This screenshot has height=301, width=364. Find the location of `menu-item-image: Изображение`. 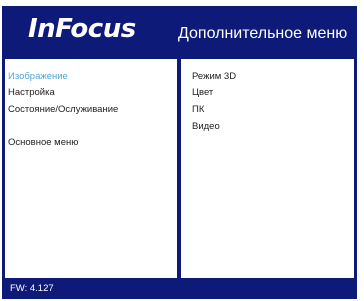

menu-item-image: Изображение is located at coordinates (38, 76).